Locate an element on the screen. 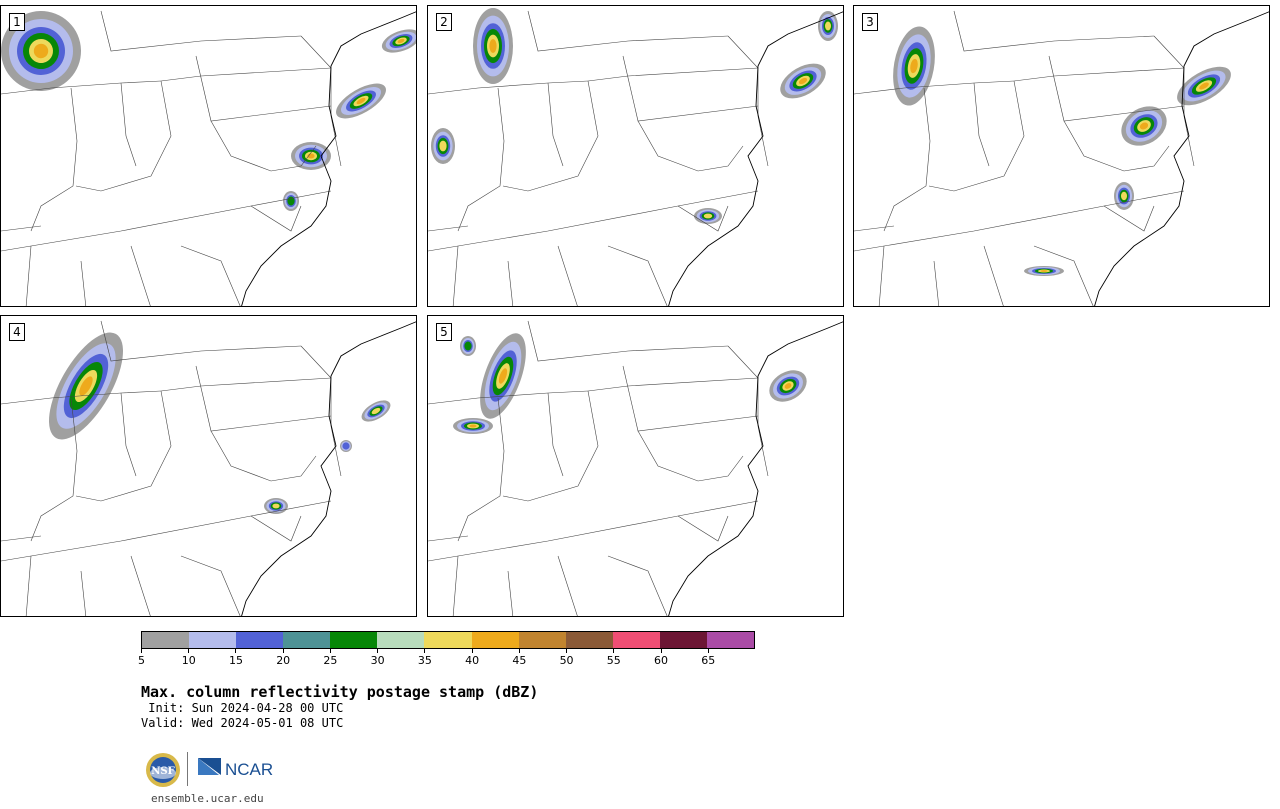 This screenshot has height=809, width=1280. ncar-logo: NCAR is located at coordinates (235, 768).